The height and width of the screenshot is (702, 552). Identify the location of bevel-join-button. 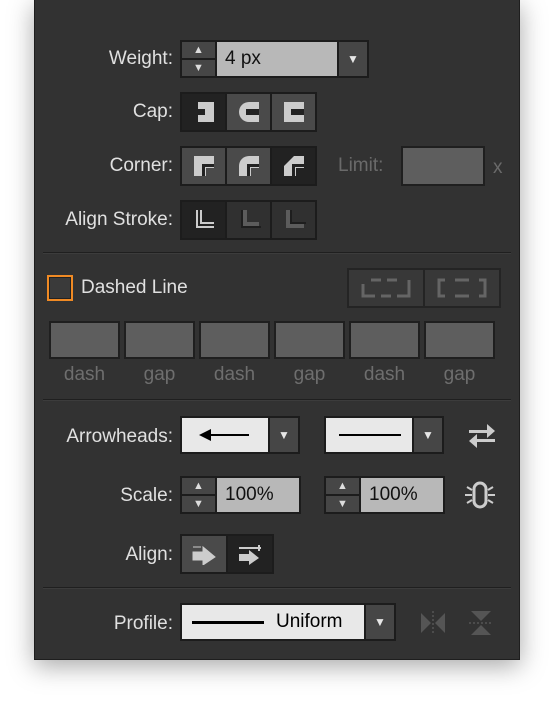
(293, 166).